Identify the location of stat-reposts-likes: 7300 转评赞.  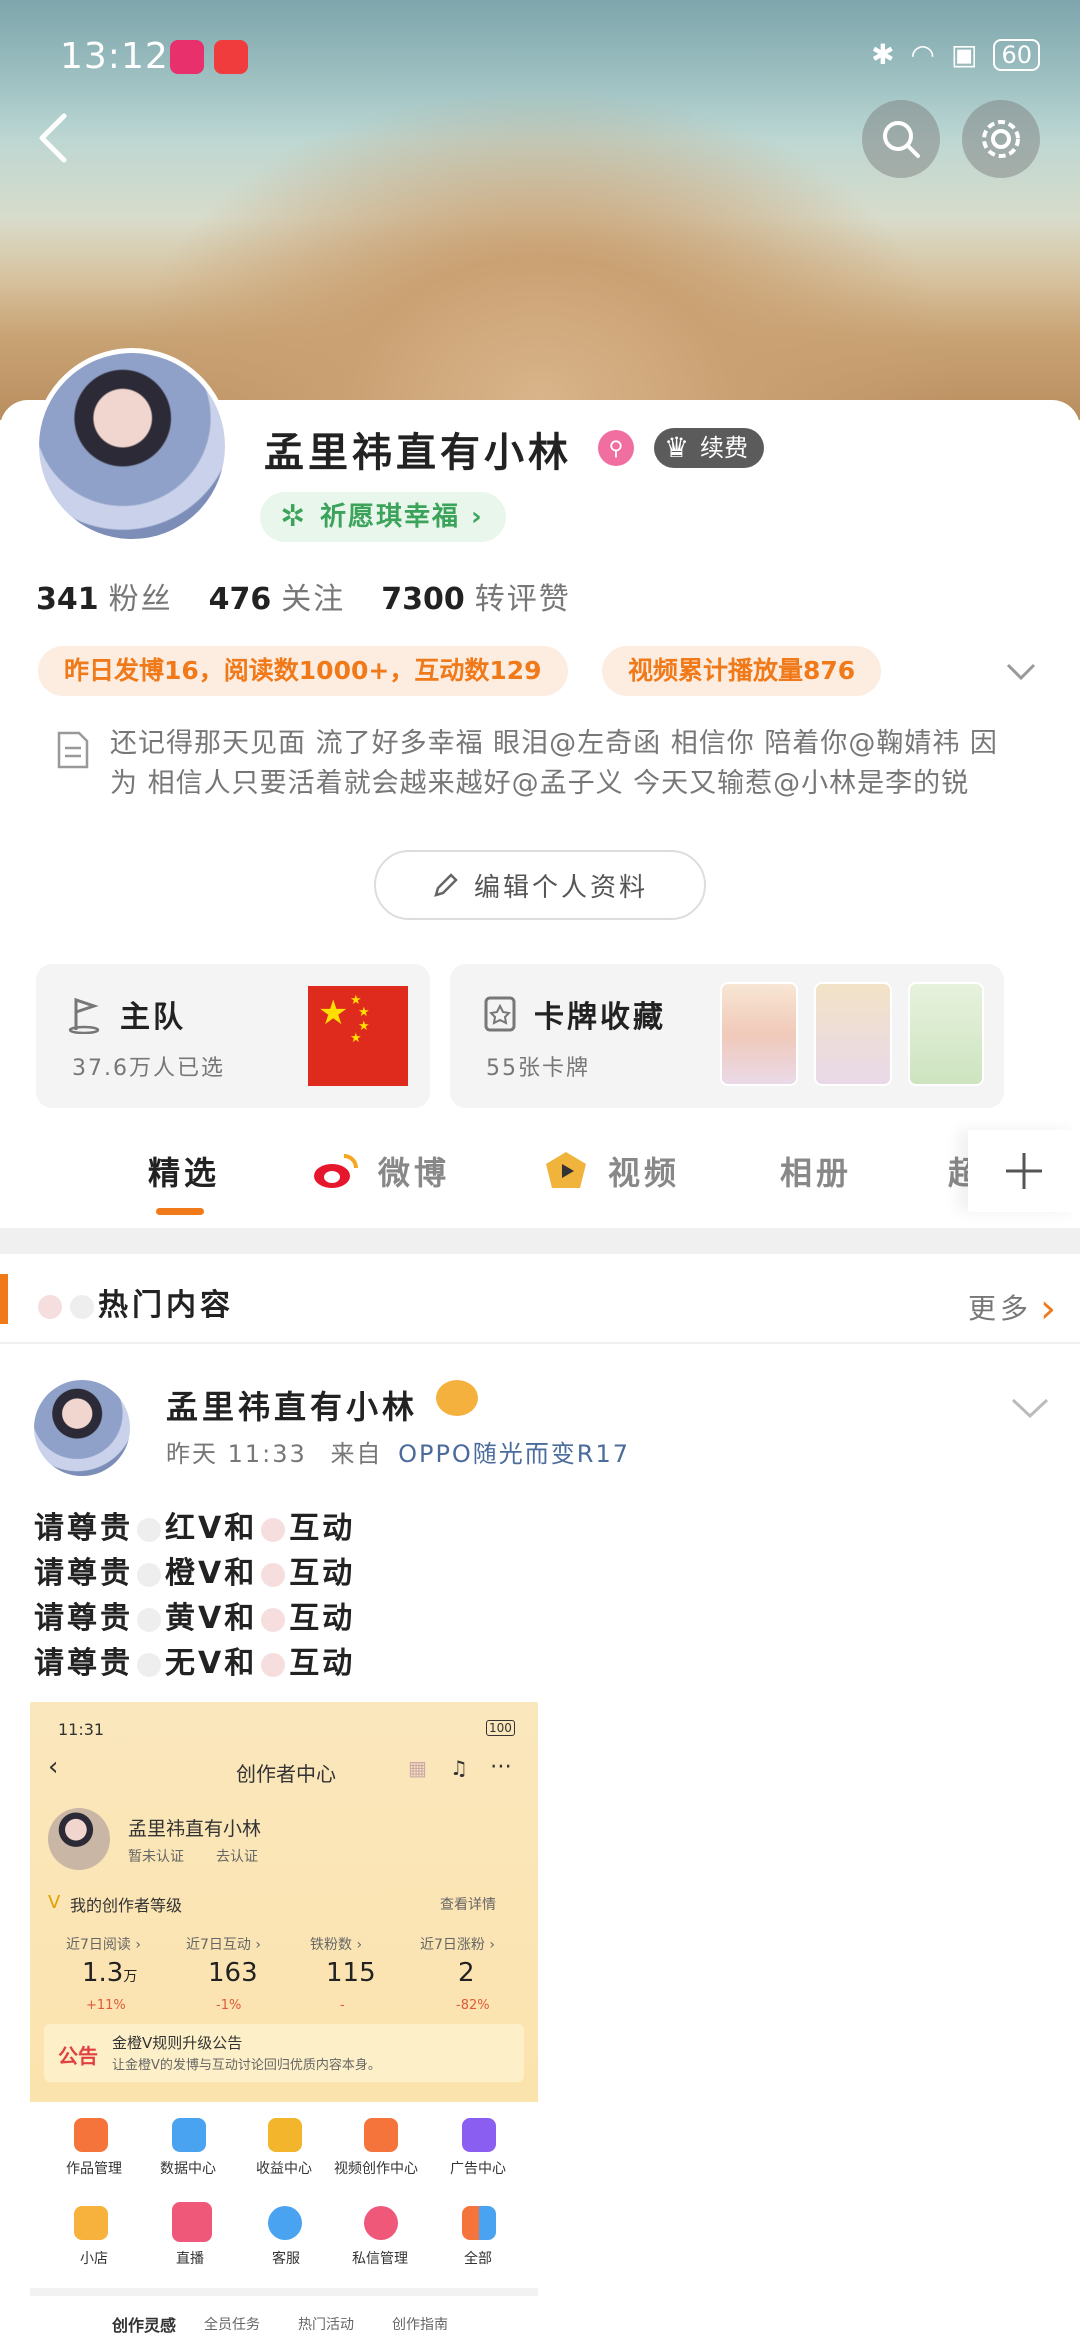
(476, 596).